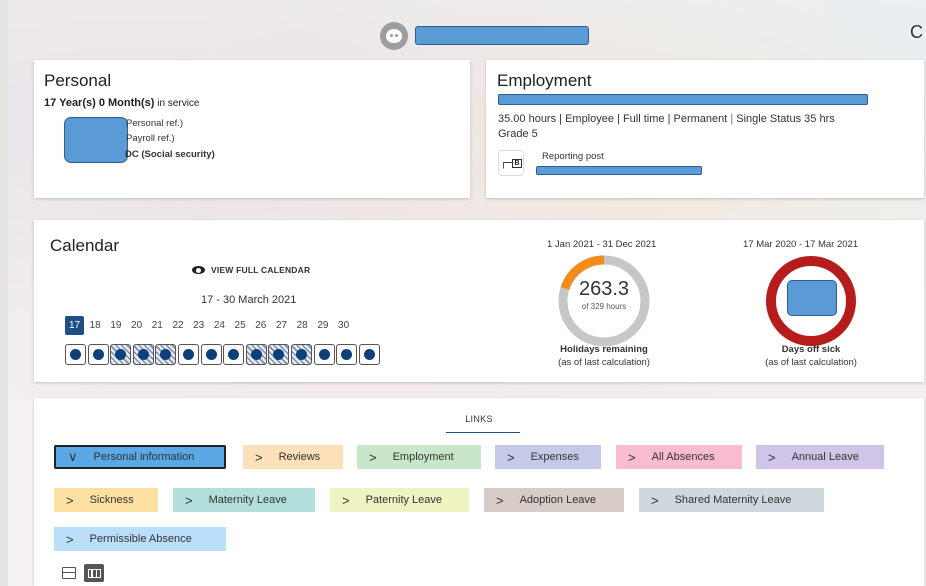 The width and height of the screenshot is (926, 586). I want to click on link-chip-employment: > Employment, so click(419, 457).